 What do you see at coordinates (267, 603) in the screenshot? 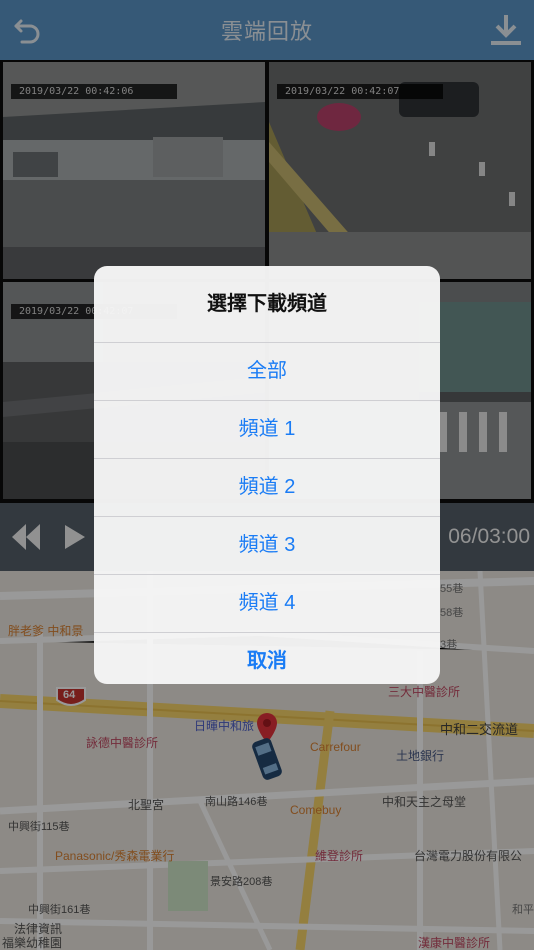
I see `option-channel-4: 頻道 4` at bounding box center [267, 603].